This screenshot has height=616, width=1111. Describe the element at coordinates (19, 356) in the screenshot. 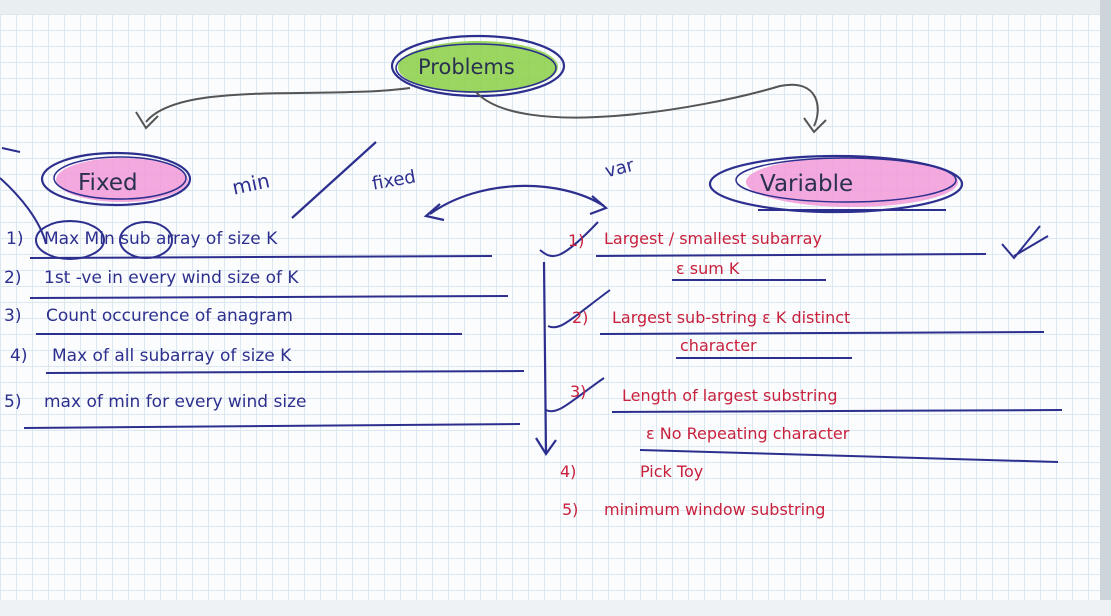

I see `fixed-item-4-number: 4)` at that location.